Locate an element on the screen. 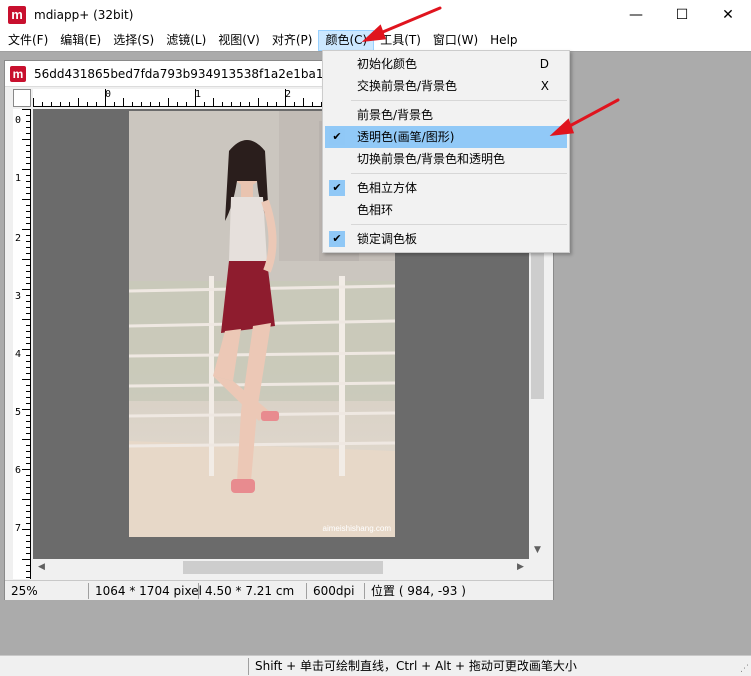 This screenshot has width=751, height=676. scroll-right-icon: ▶ is located at coordinates (520, 567).